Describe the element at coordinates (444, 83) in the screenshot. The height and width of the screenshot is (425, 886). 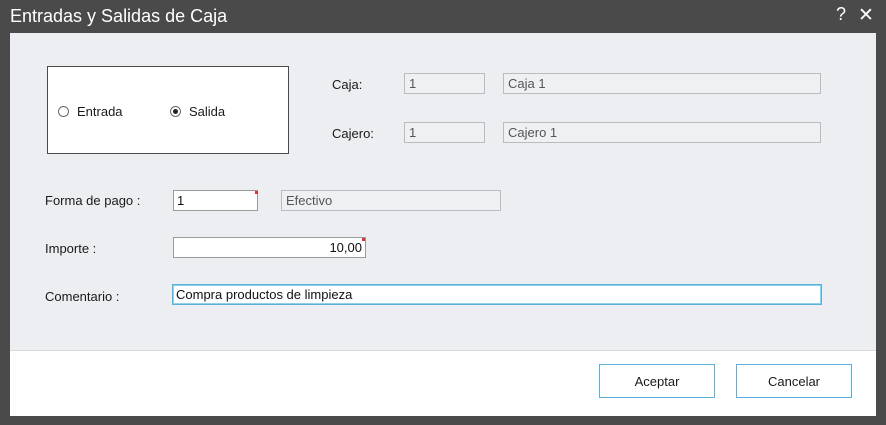
I see `caja-code-field: 1` at that location.